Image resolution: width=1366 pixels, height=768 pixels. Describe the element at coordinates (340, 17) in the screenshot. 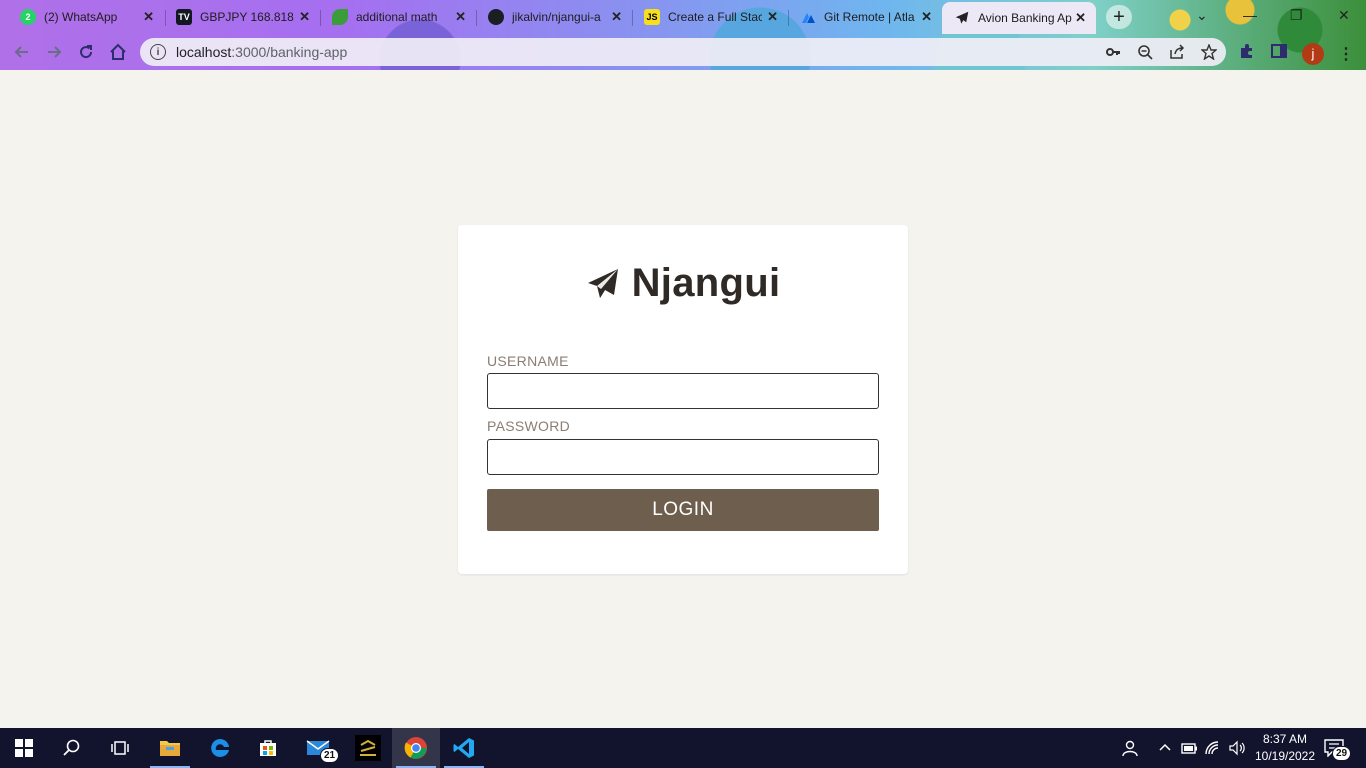

I see `leaf-icon` at that location.